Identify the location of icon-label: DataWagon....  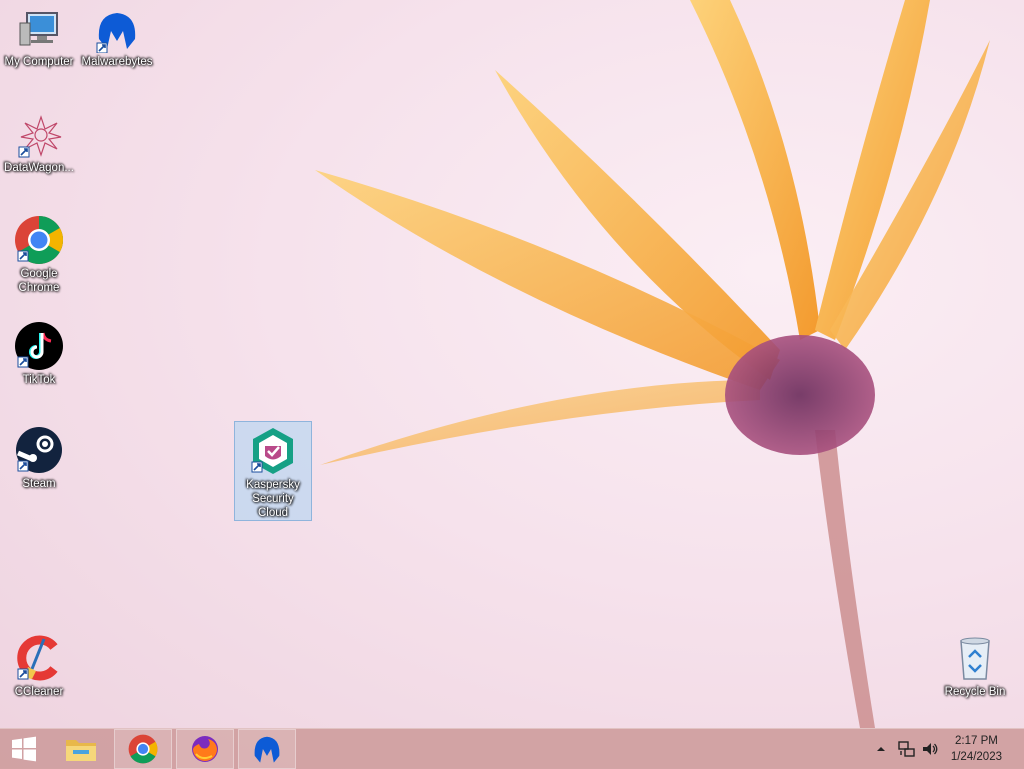
(39, 168).